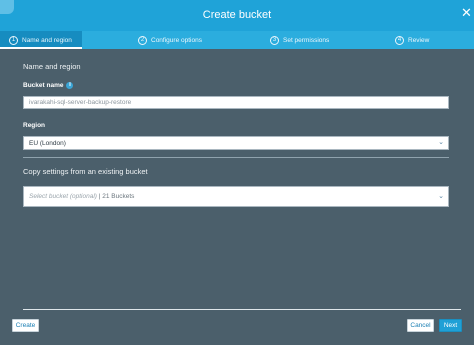 Image resolution: width=474 pixels, height=345 pixels. I want to click on dialog-title: Create bucket, so click(237, 15).